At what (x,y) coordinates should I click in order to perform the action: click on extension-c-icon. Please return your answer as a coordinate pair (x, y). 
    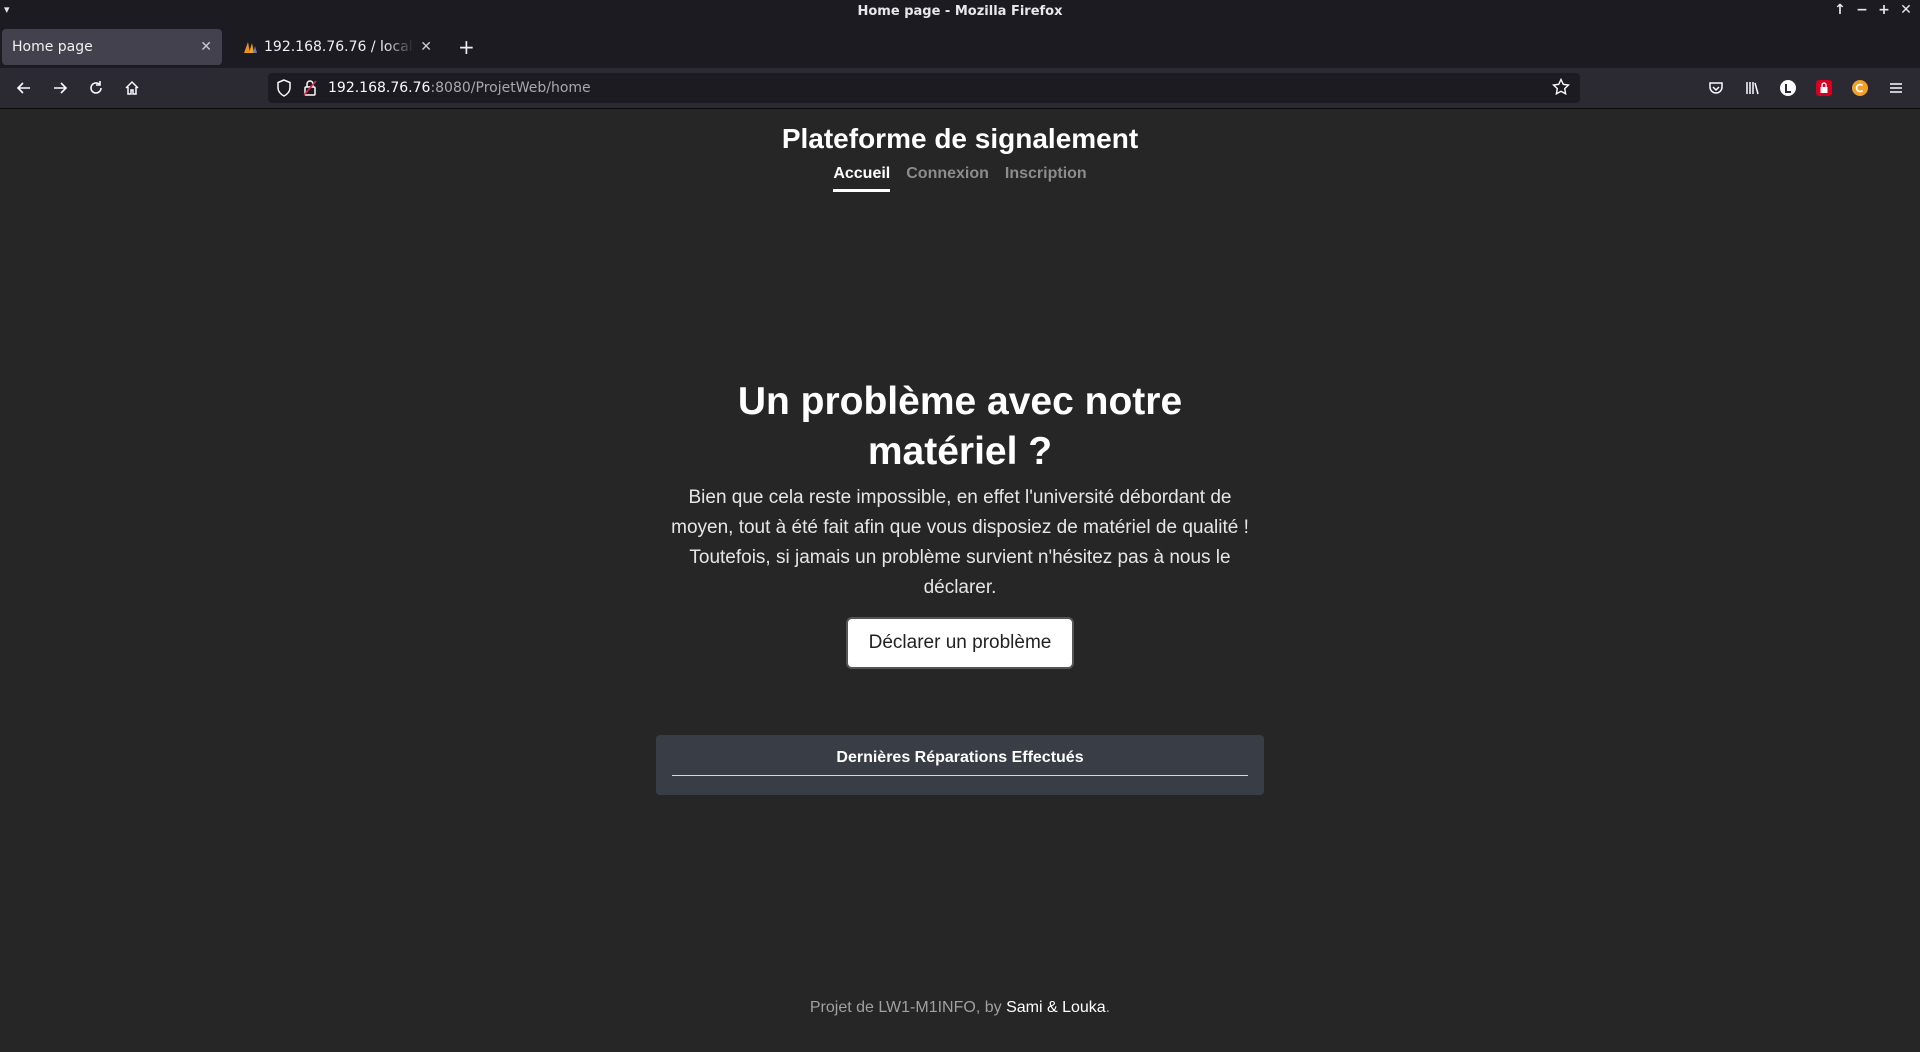
    Looking at the image, I should click on (1860, 88).